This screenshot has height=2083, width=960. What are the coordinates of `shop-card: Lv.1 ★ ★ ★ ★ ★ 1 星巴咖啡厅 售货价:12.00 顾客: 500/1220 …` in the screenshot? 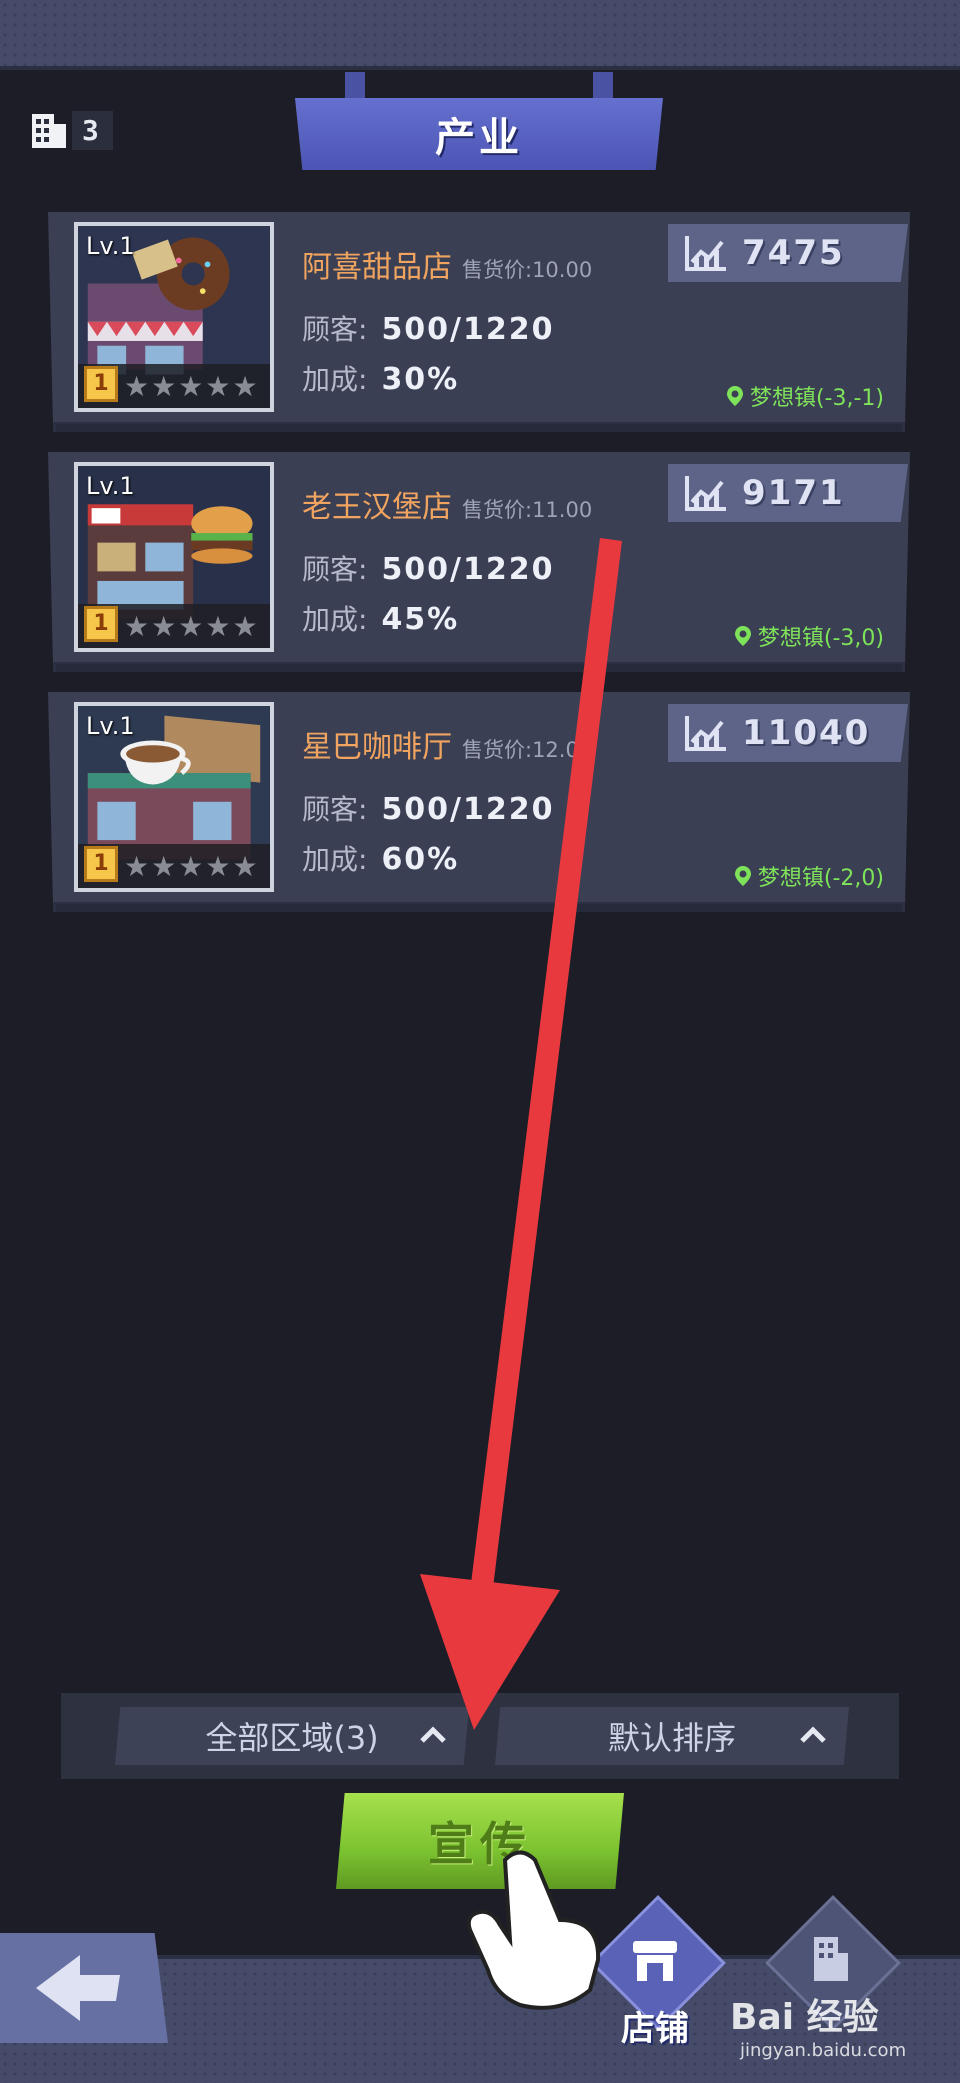 It's located at (479, 802).